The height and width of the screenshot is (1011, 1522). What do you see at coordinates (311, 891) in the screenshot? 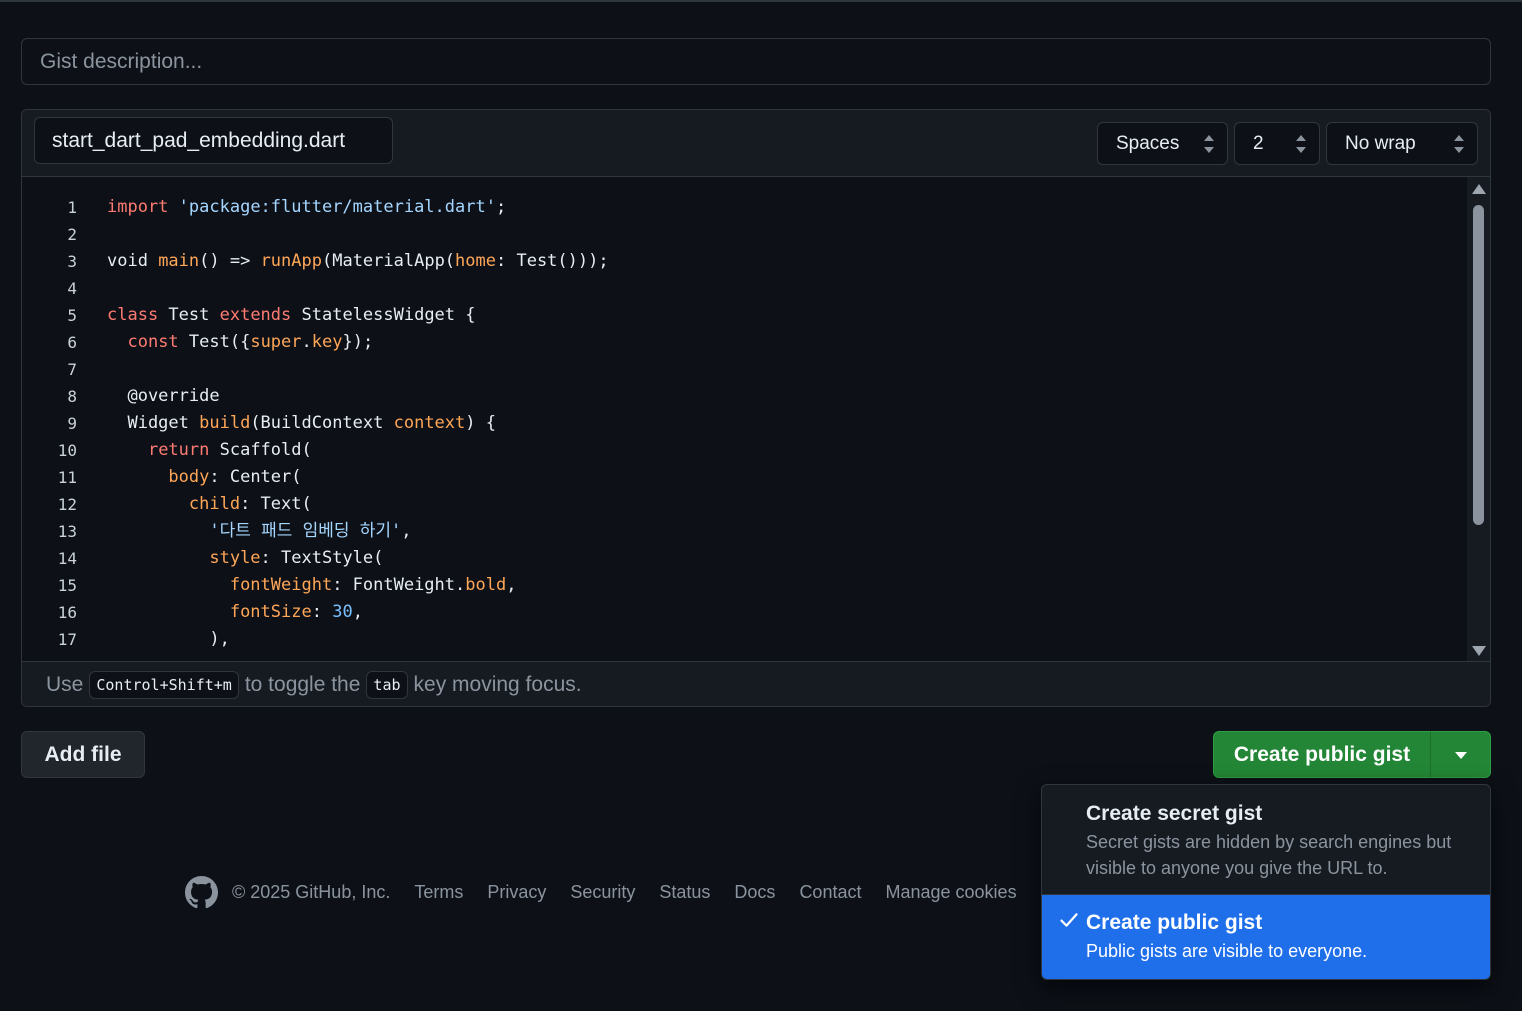
I see `copyright-text: © 2025 GitHub, Inc.` at bounding box center [311, 891].